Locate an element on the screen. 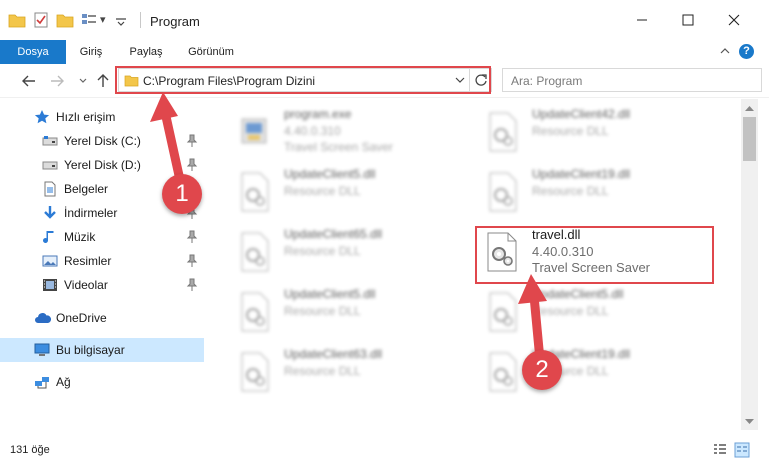  sidebar-item-onedrive: OneDrive is located at coordinates (102, 318).